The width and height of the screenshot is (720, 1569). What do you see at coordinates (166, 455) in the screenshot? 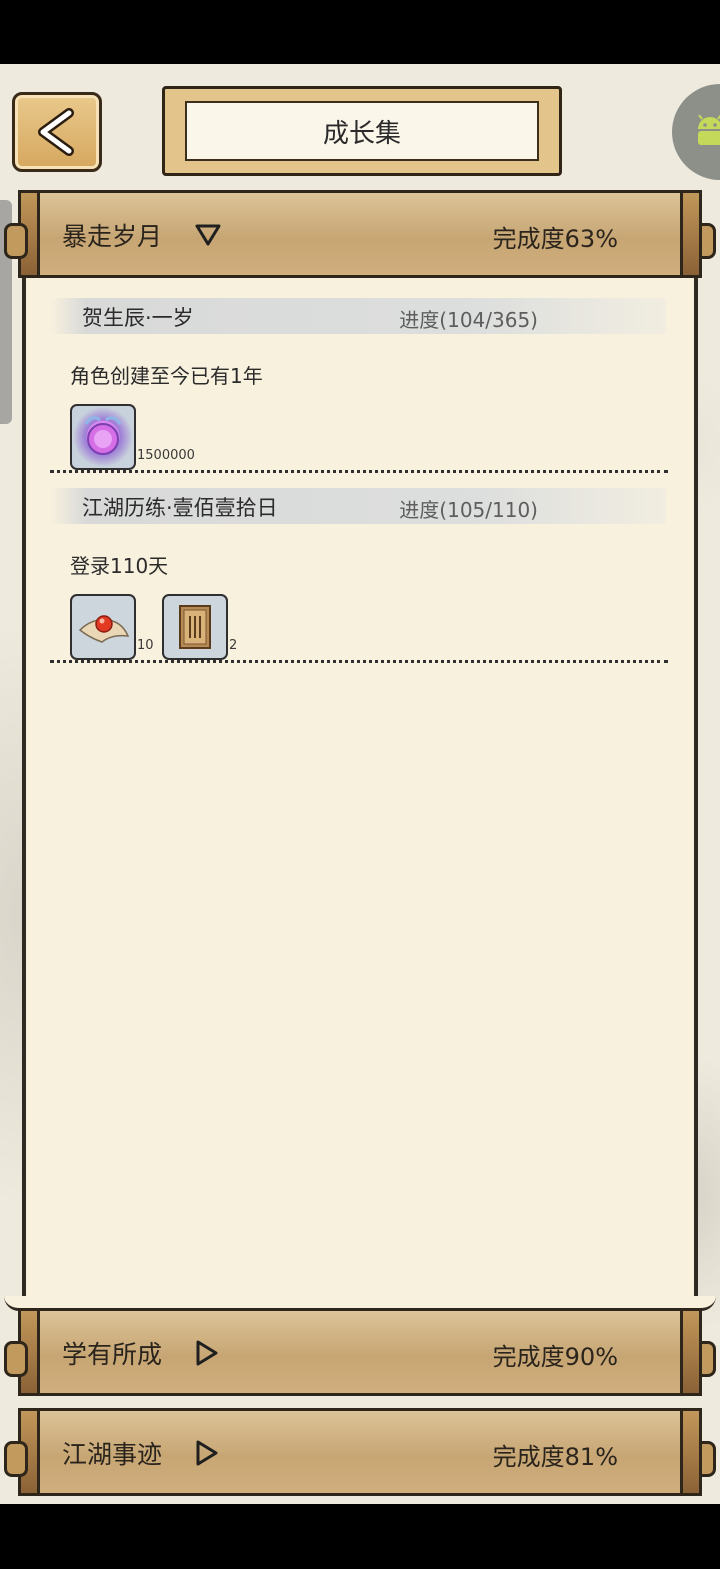
I see `reward-count: 1500000` at bounding box center [166, 455].